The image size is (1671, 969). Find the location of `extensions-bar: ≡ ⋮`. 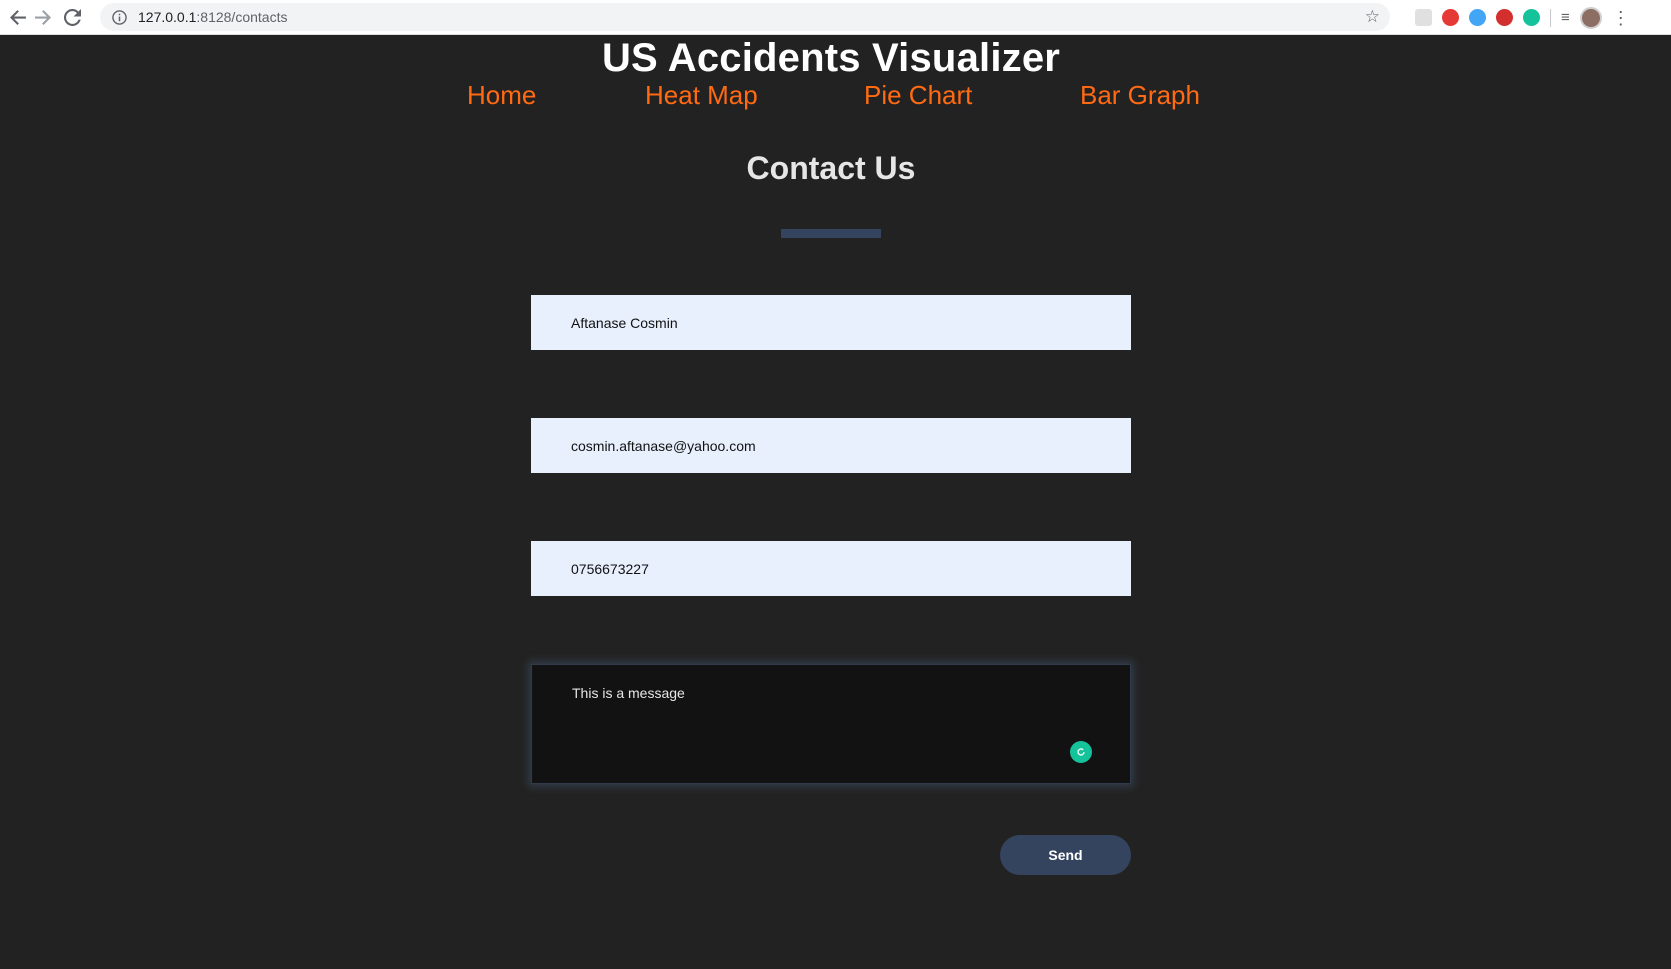

extensions-bar: ≡ ⋮ is located at coordinates (1536, 17).